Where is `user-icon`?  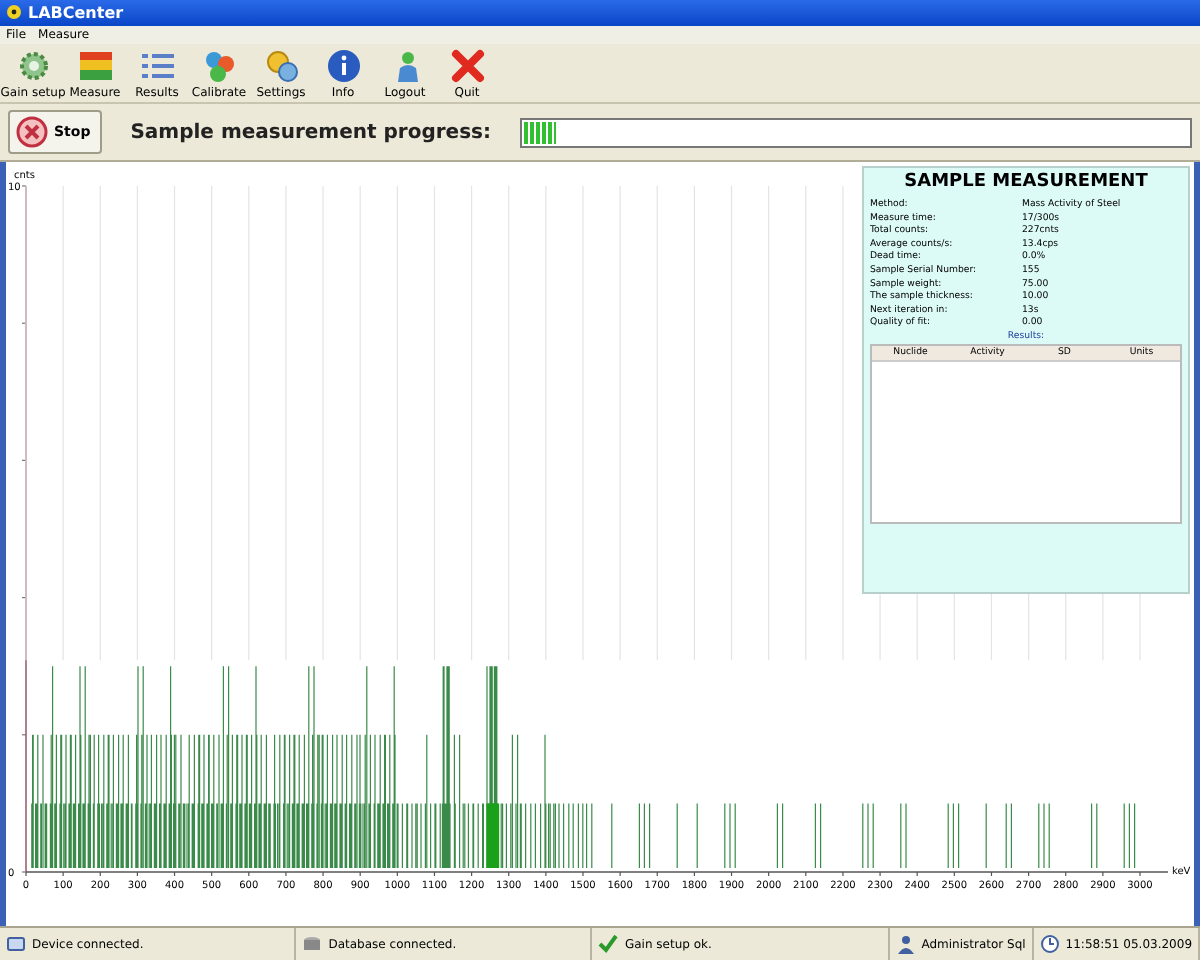 user-icon is located at coordinates (905, 944).